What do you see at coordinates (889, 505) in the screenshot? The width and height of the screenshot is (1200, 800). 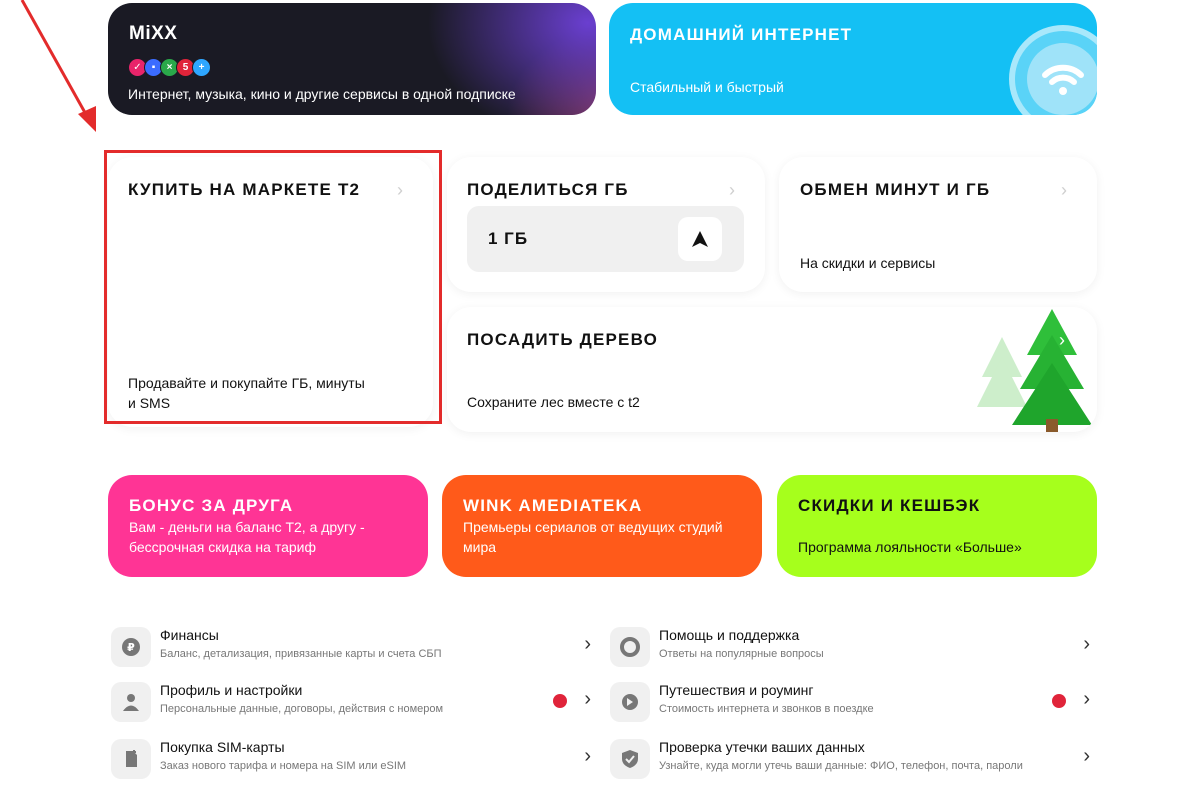 I see `cashback-title: СКИДКИ И КЕШБЭК` at bounding box center [889, 505].